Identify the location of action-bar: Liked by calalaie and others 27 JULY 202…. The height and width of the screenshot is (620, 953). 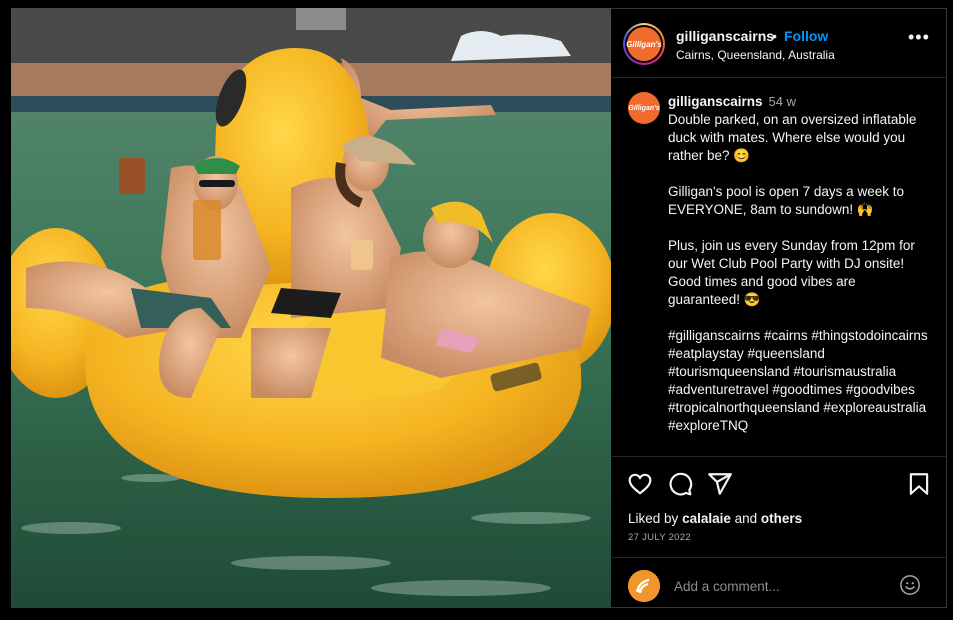
(779, 532).